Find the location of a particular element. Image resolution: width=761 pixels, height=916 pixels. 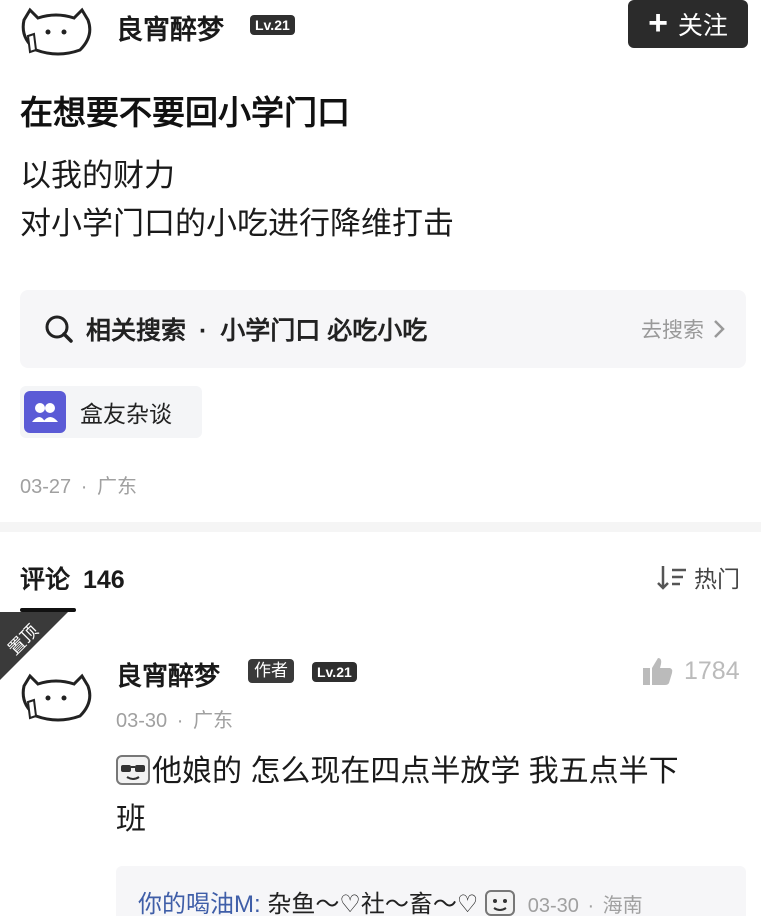

author-avatar is located at coordinates (56, 32).